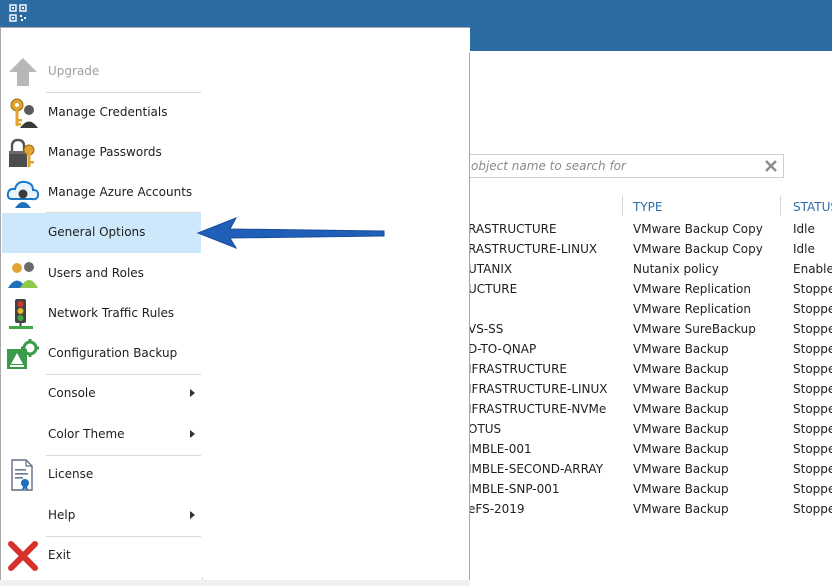 The image size is (832, 586). I want to click on menu-item-manage-azure-accounts: Manage Azure Accounts, so click(101, 193).